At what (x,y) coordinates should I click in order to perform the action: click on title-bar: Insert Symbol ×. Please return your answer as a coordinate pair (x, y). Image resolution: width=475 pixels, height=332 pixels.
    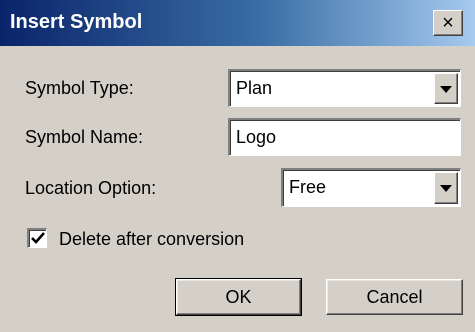
    Looking at the image, I should click on (237, 23).